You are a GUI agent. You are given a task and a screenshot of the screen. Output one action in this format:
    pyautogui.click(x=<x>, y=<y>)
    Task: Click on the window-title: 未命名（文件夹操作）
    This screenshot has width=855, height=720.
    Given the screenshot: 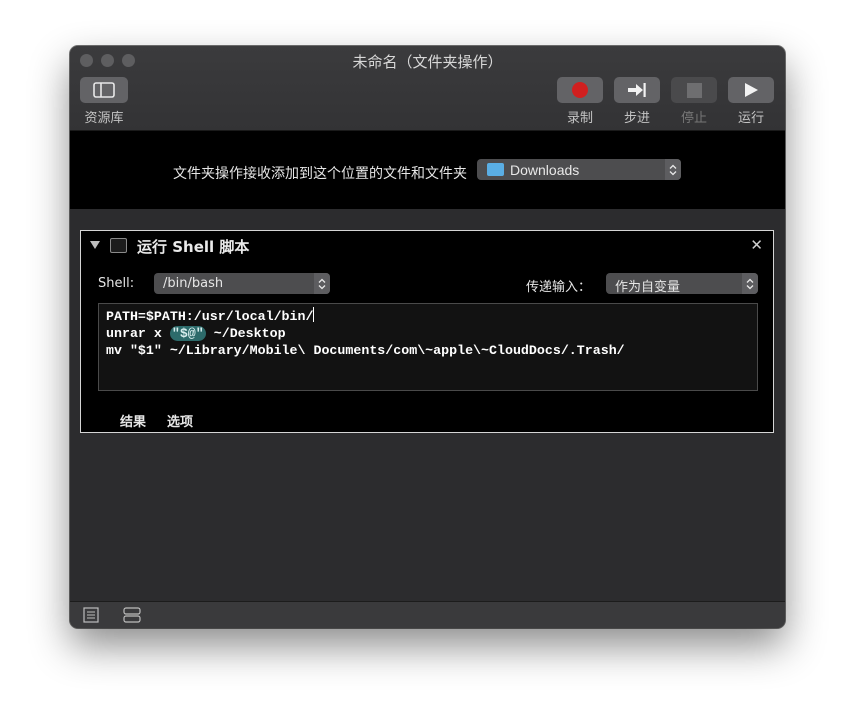 What is the action you would take?
    pyautogui.click(x=427, y=62)
    